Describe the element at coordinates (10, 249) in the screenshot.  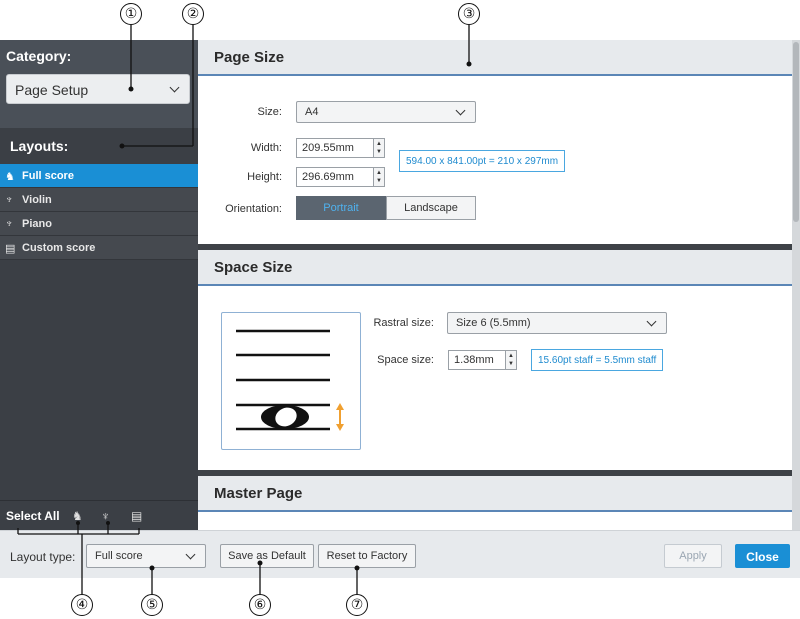
I see `custom-score-icon: ▤` at that location.